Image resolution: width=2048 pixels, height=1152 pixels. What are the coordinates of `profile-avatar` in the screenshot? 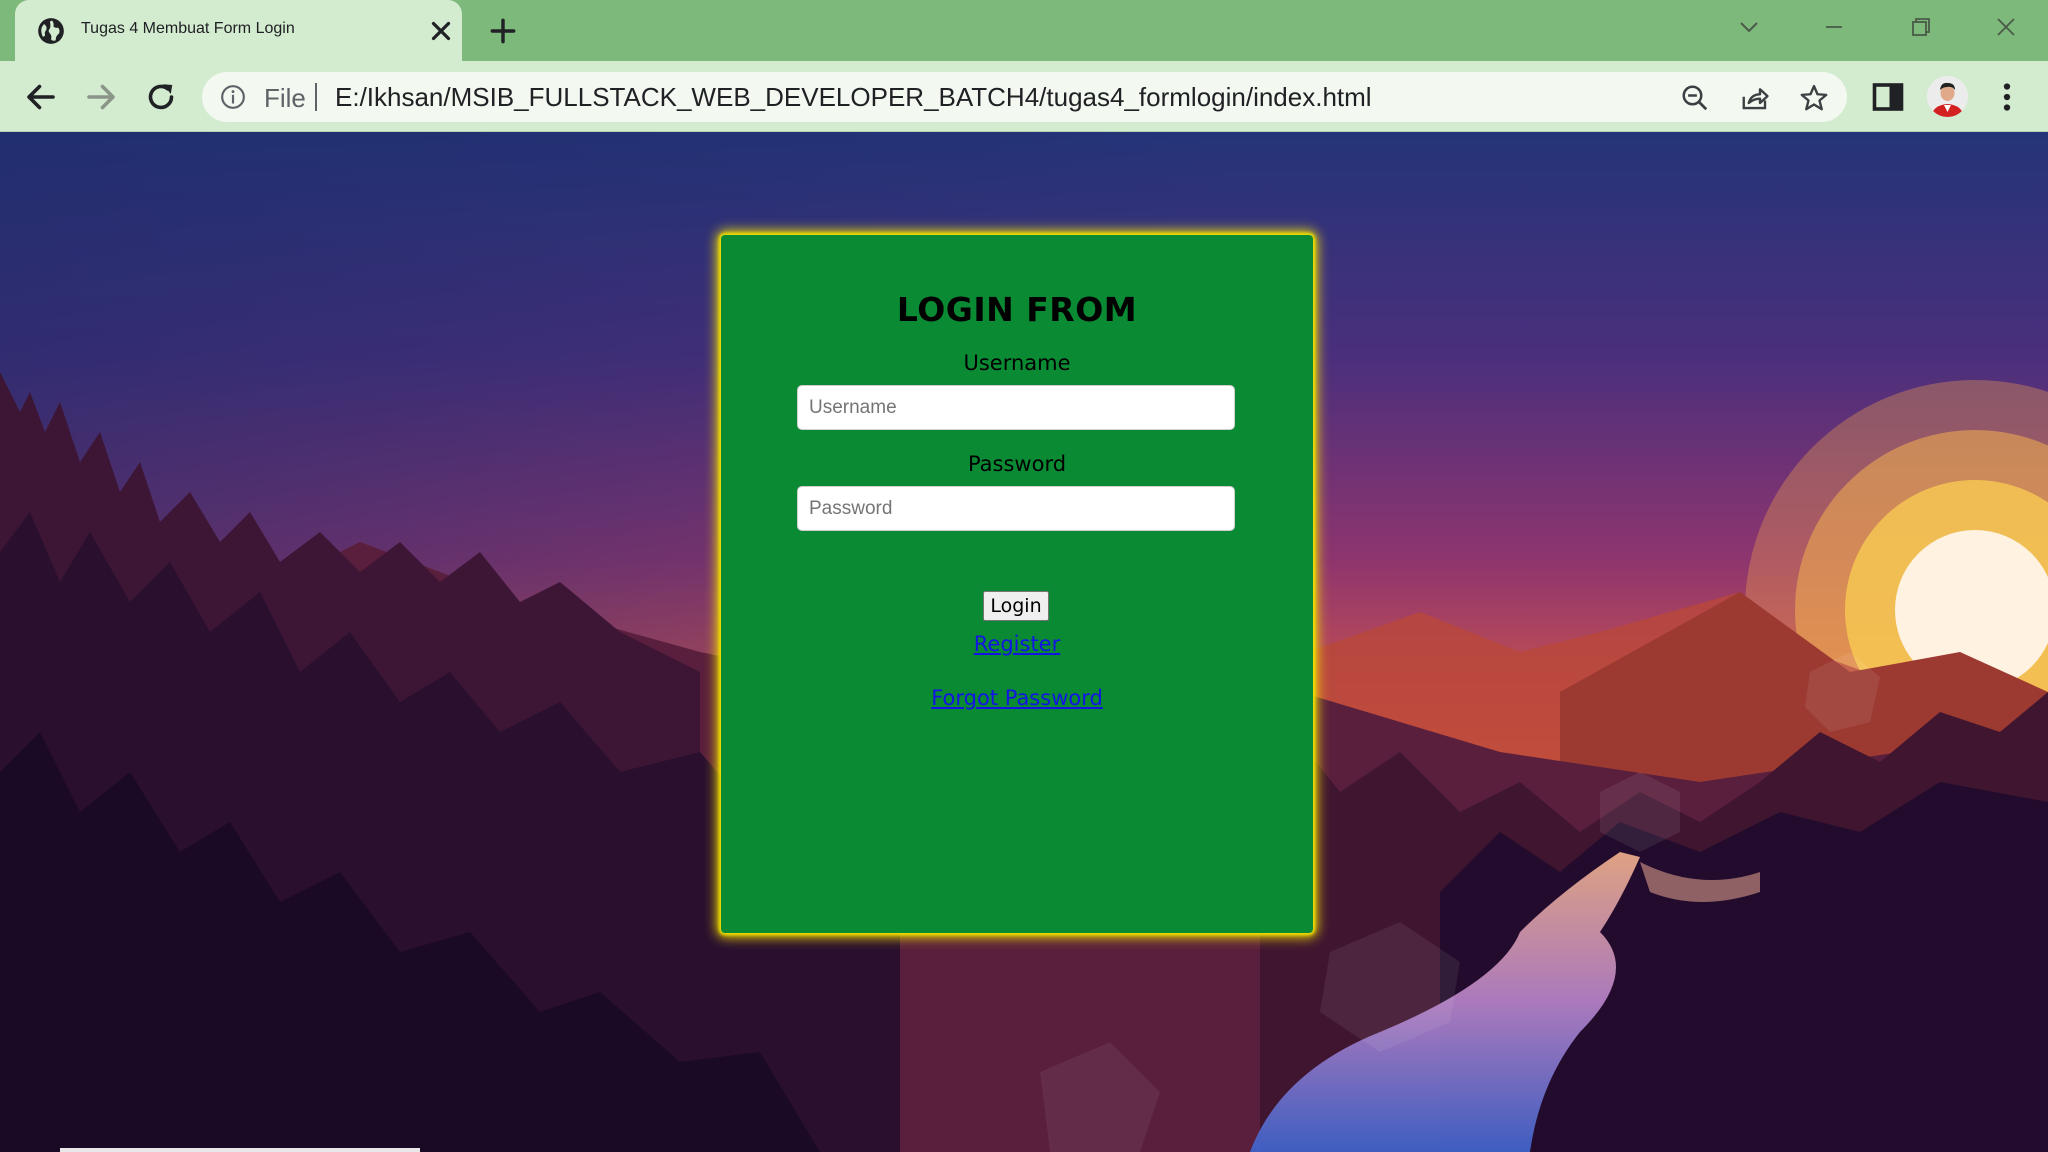 It's located at (1947, 96).